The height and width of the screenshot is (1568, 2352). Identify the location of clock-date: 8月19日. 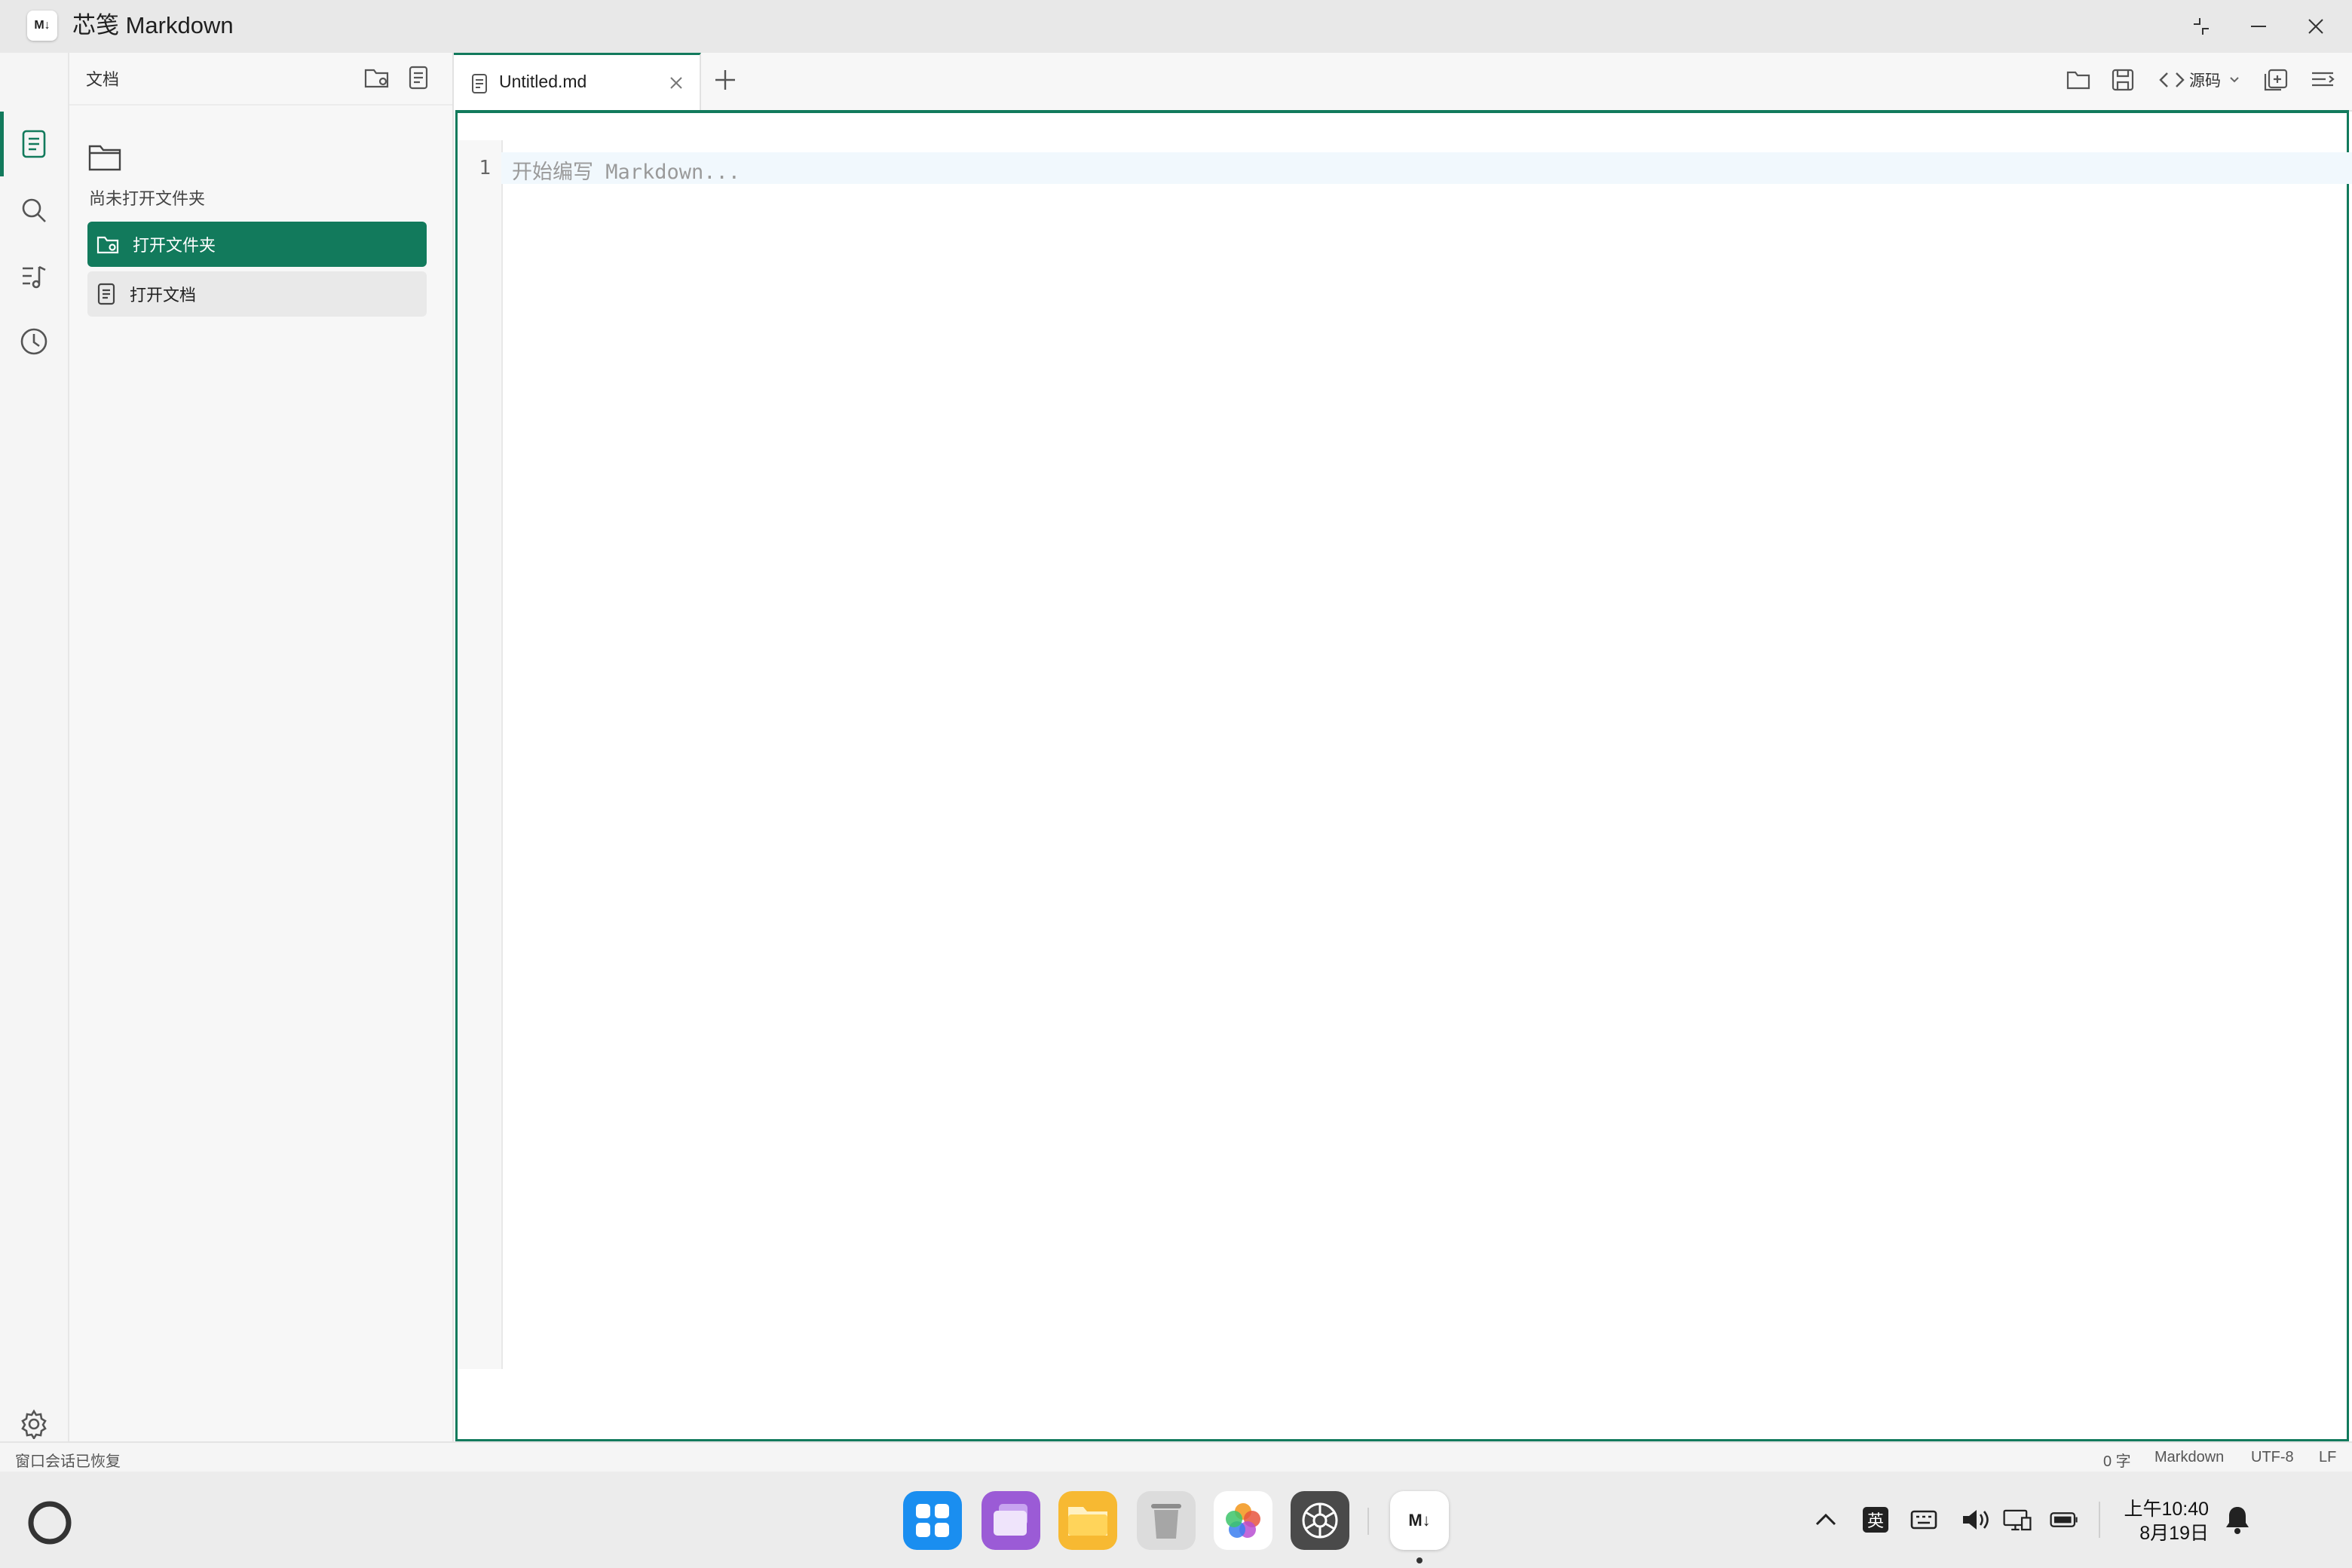
(2174, 1533).